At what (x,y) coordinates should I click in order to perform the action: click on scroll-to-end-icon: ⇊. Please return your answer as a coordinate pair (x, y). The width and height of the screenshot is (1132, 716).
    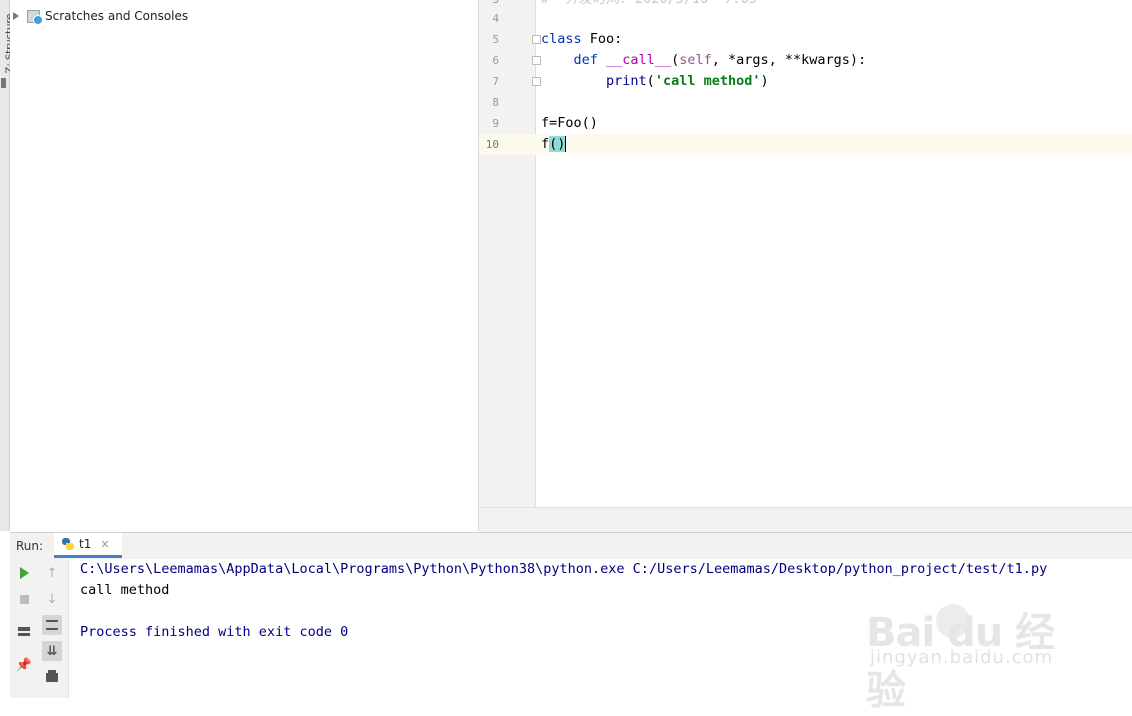
    Looking at the image, I should click on (52, 651).